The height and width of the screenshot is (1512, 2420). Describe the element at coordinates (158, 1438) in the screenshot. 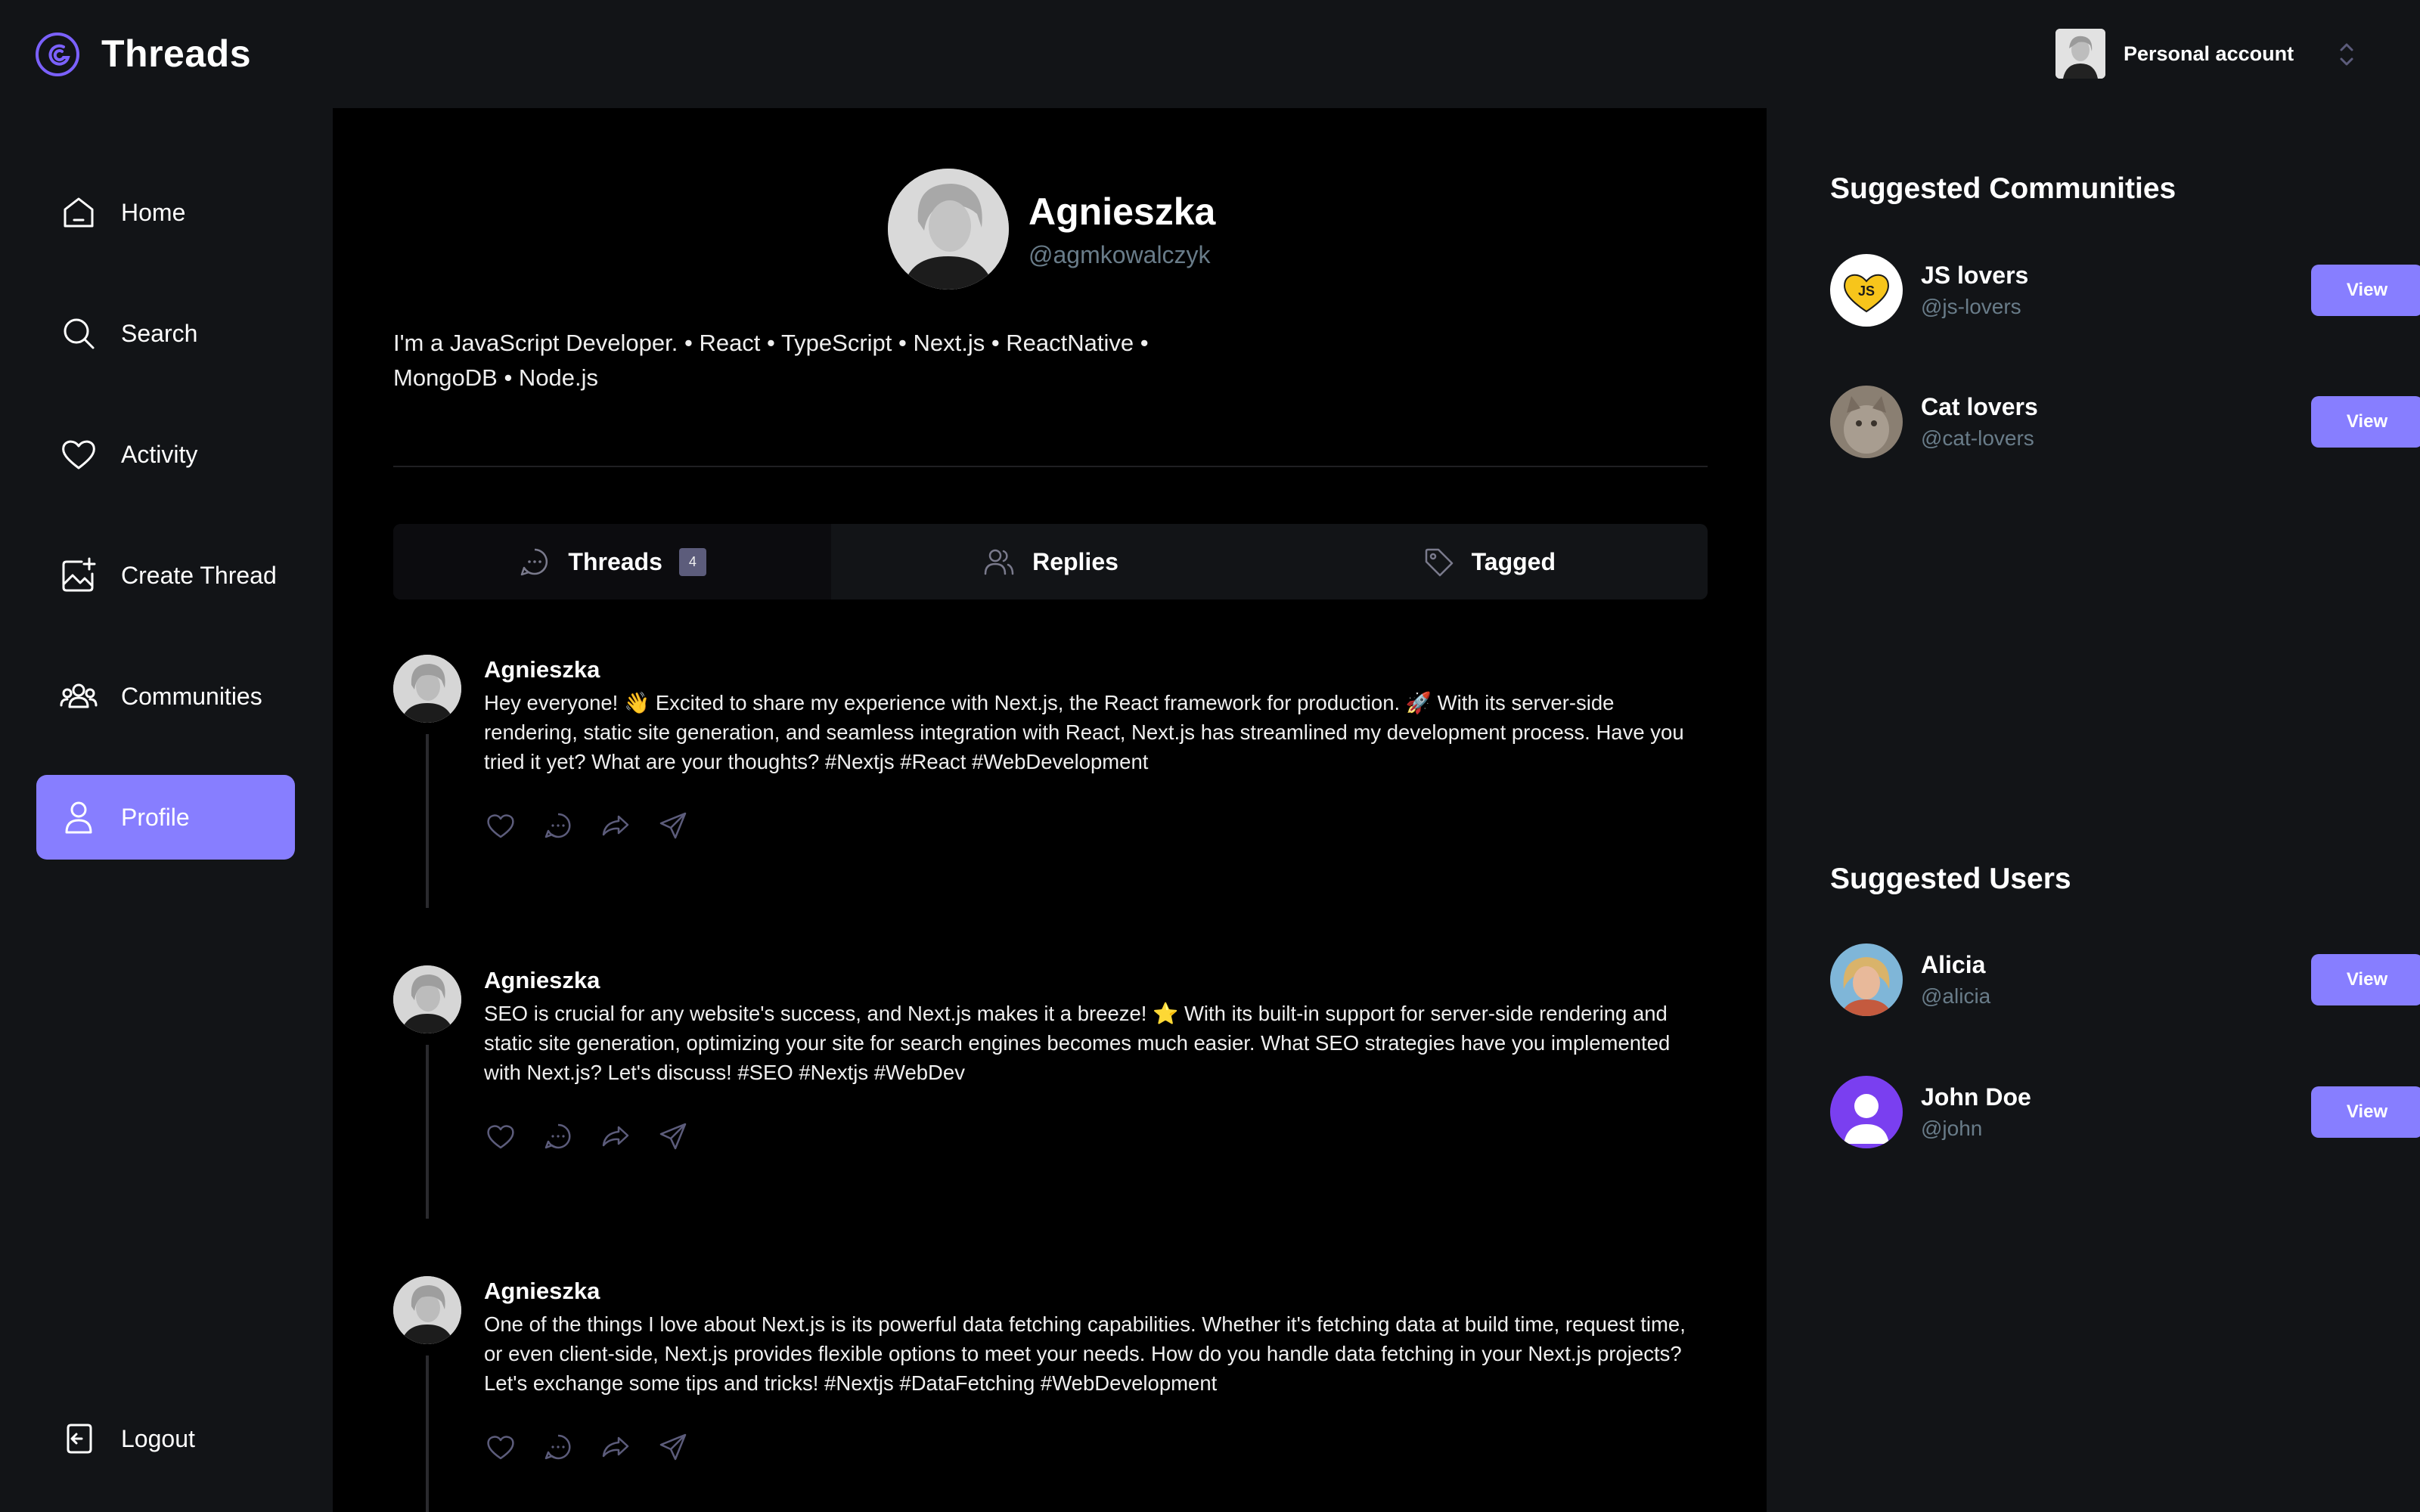

I see `logout-label: Logout` at that location.